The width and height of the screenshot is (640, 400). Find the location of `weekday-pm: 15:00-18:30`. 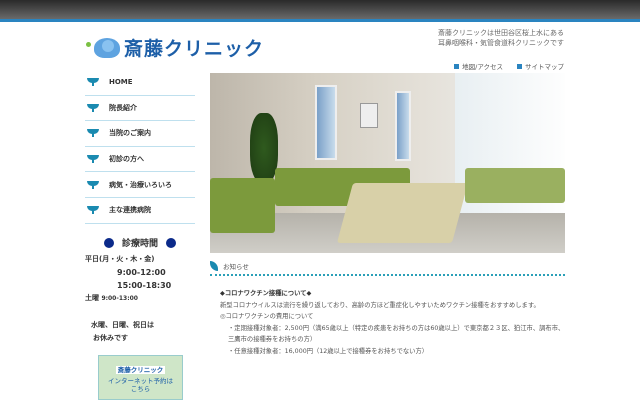

weekday-pm: 15:00-18:30 is located at coordinates (144, 285).